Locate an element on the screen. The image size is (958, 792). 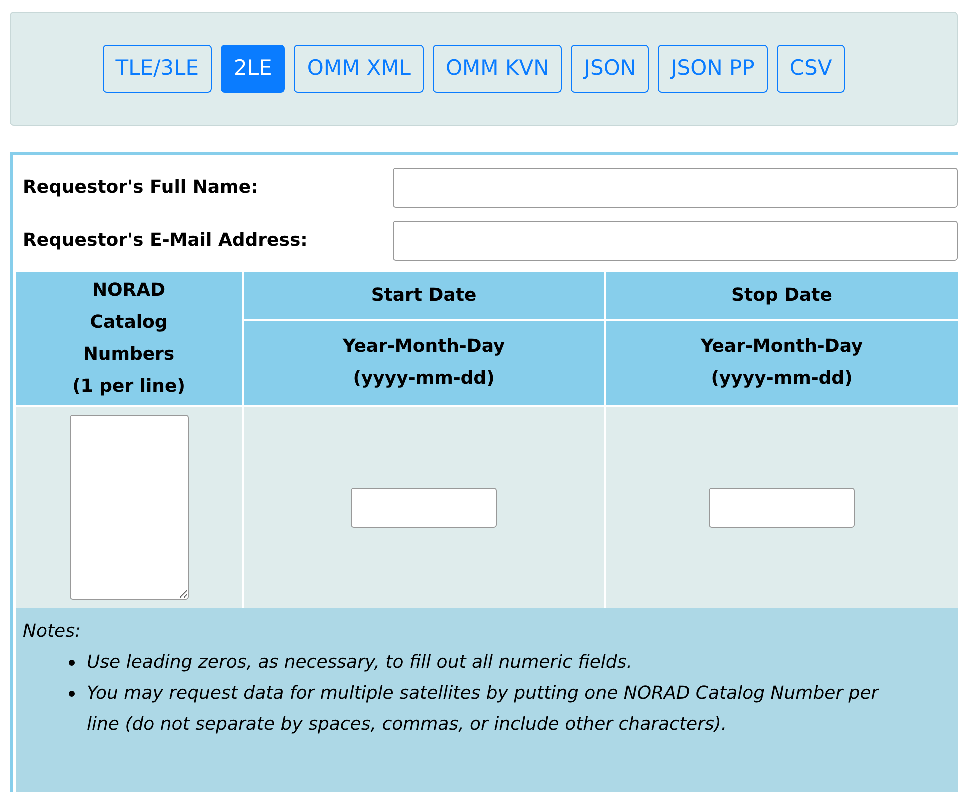
format-tab: OMM KVN is located at coordinates (497, 69).